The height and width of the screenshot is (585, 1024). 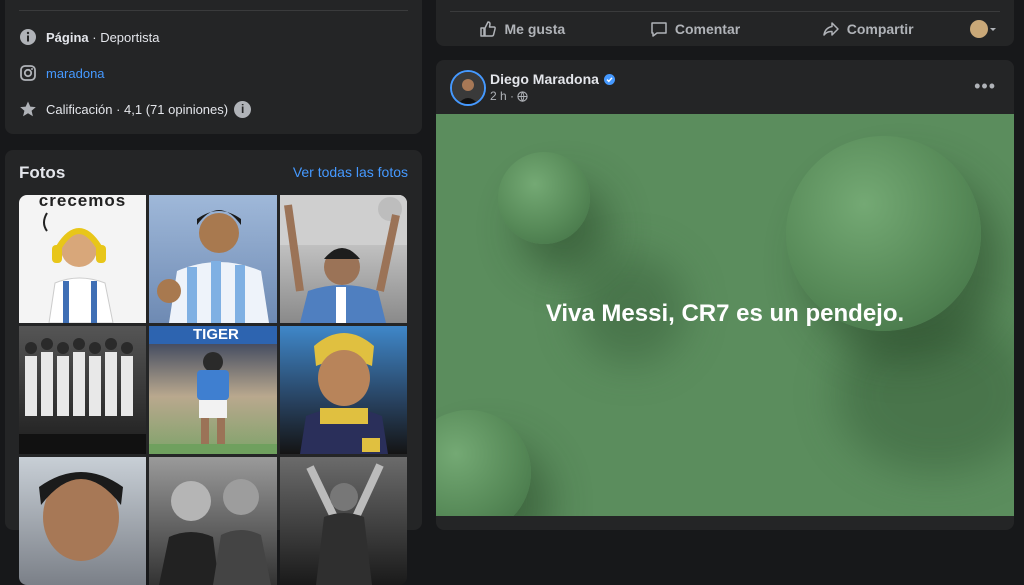 I want to click on see-all-photos-link: Ver todas las fotos, so click(x=350, y=172).